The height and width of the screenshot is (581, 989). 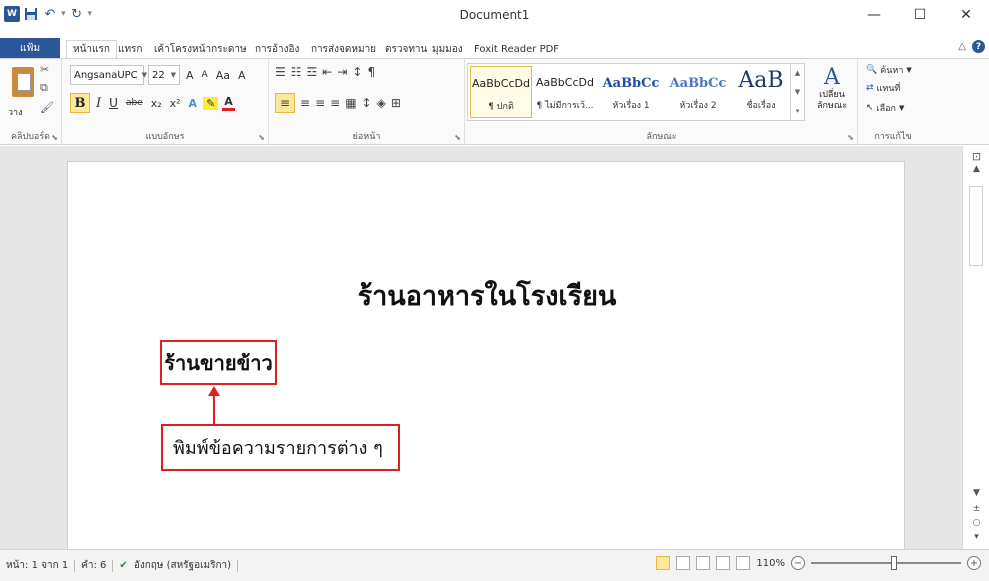 What do you see at coordinates (743, 563) in the screenshot?
I see `draft-icon` at bounding box center [743, 563].